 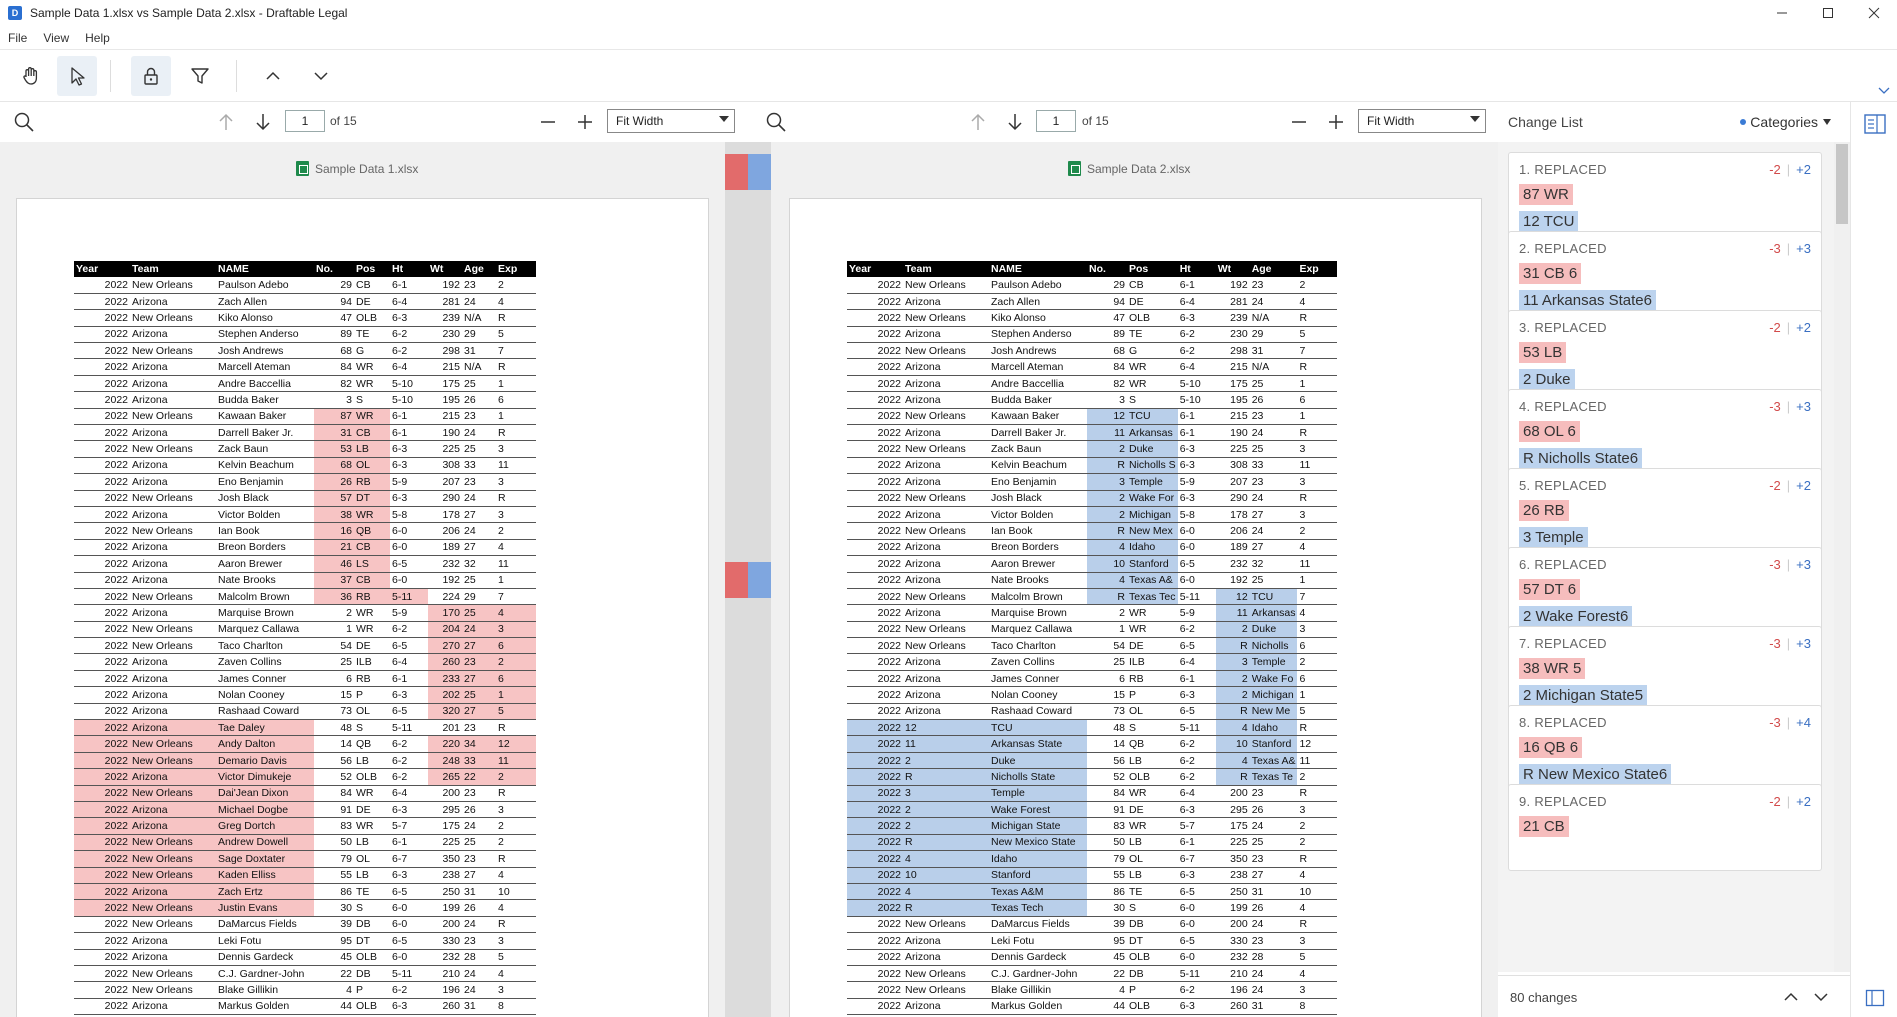 I want to click on cell-position: DE, so click(x=1152, y=302).